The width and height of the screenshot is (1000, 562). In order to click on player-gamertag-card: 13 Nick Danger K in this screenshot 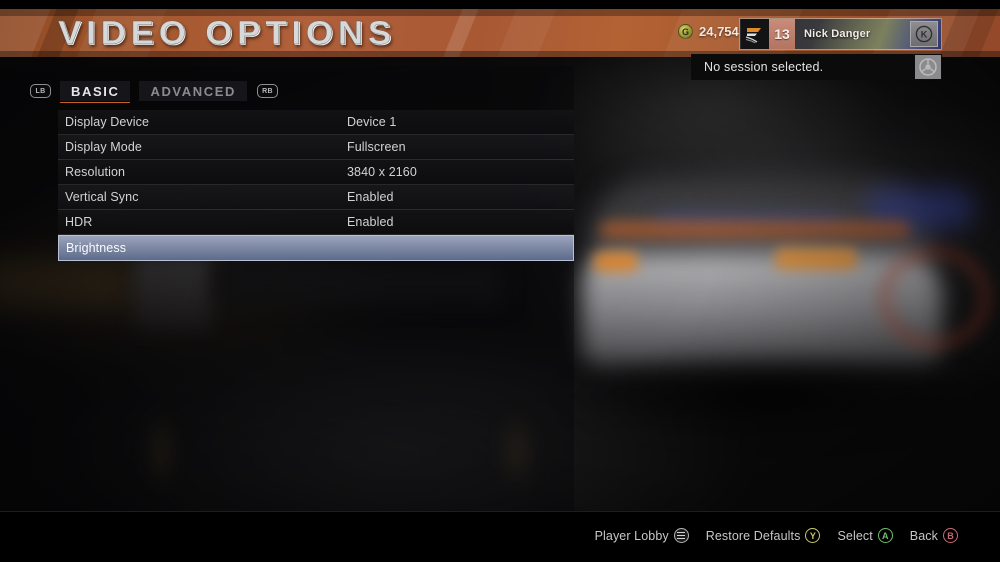, I will do `click(840, 34)`.